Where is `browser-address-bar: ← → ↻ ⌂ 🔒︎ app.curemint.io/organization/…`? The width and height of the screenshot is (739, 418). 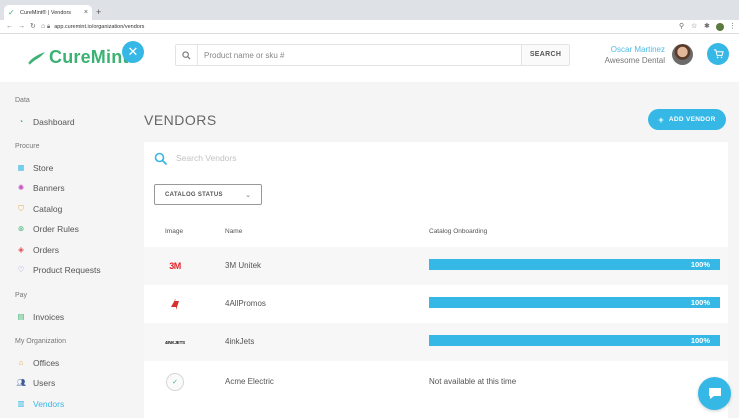
browser-address-bar: ← → ↻ ⌂ 🔒︎ app.curemint.io/organization/… is located at coordinates (369, 27).